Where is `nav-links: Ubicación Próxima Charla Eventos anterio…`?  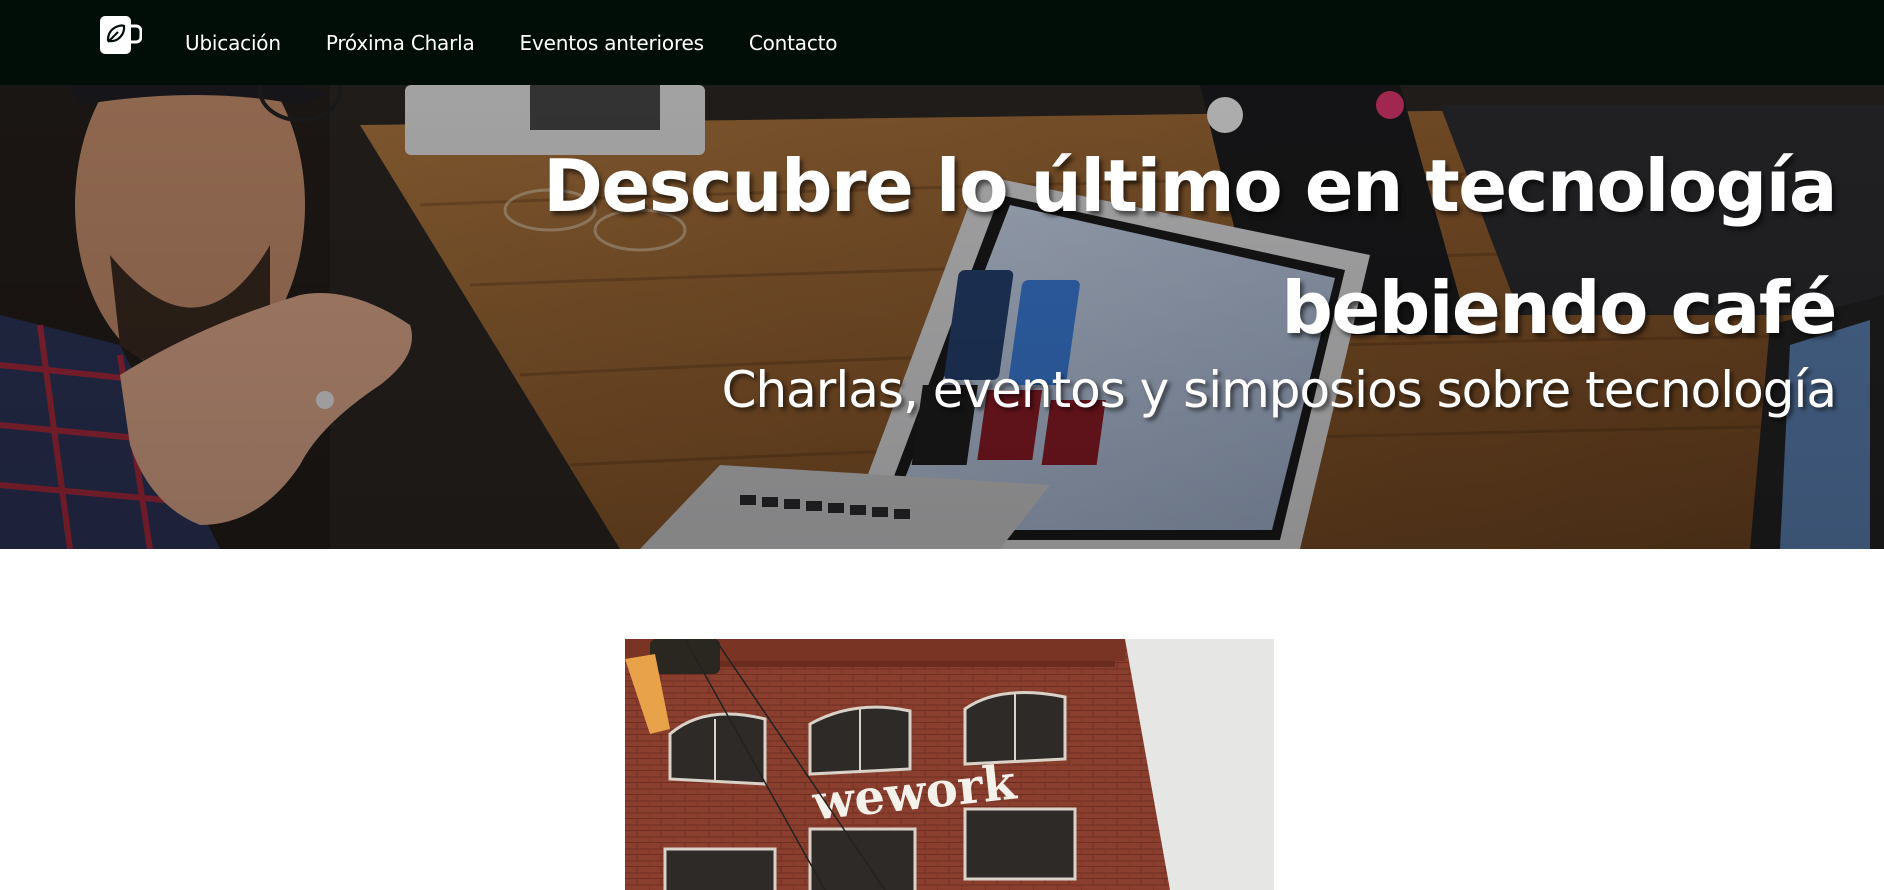
nav-links: Ubicación Próxima Charla Eventos anterio… is located at coordinates (533, 42).